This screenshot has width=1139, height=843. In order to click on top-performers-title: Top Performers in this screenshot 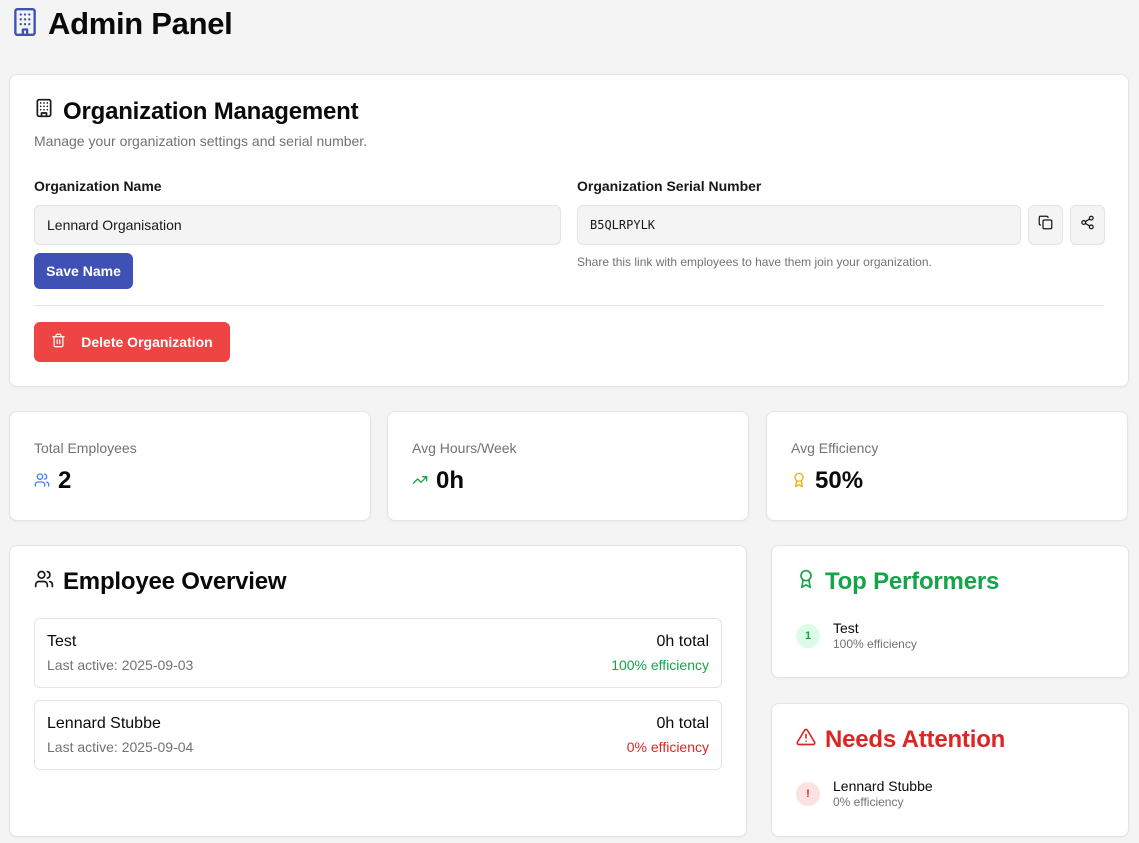, I will do `click(897, 582)`.